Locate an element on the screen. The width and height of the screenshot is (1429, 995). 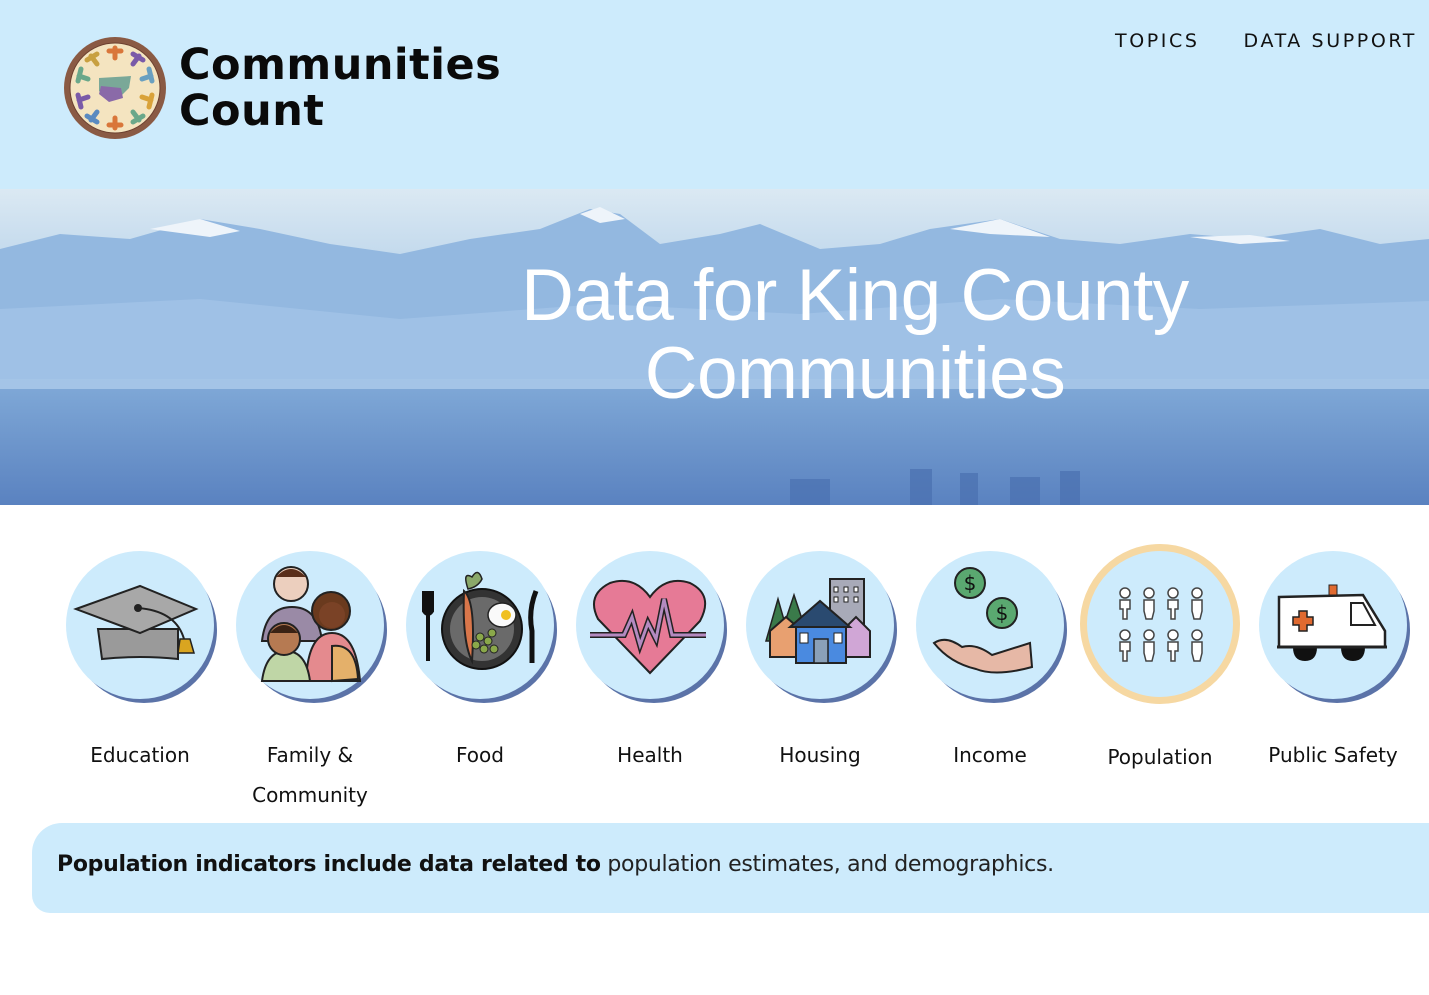
topic-label: Population is located at coordinates (1160, 757).